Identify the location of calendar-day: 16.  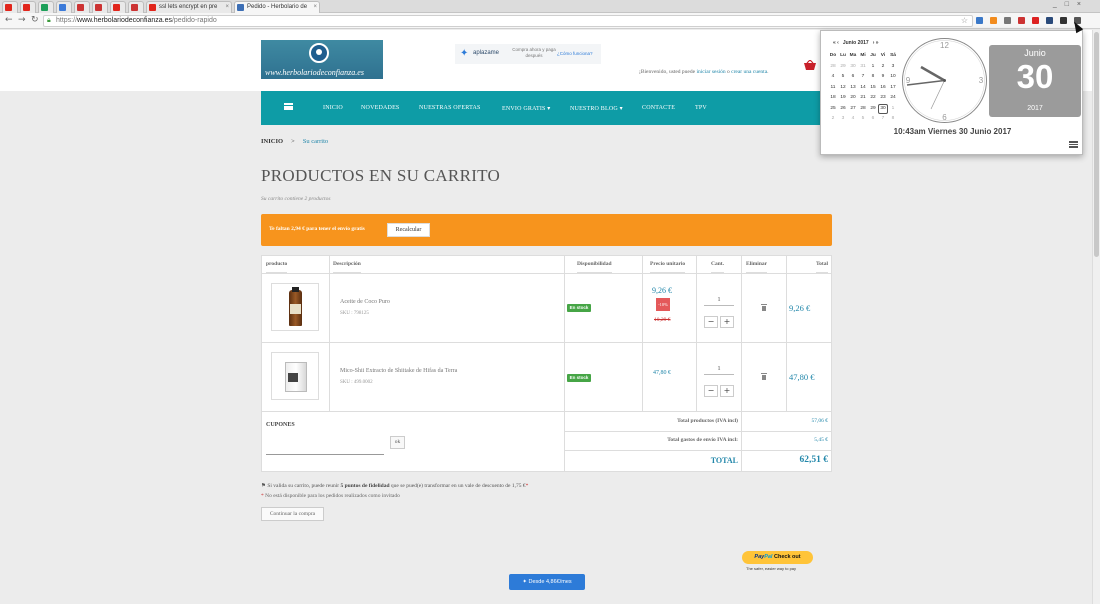
(883, 88).